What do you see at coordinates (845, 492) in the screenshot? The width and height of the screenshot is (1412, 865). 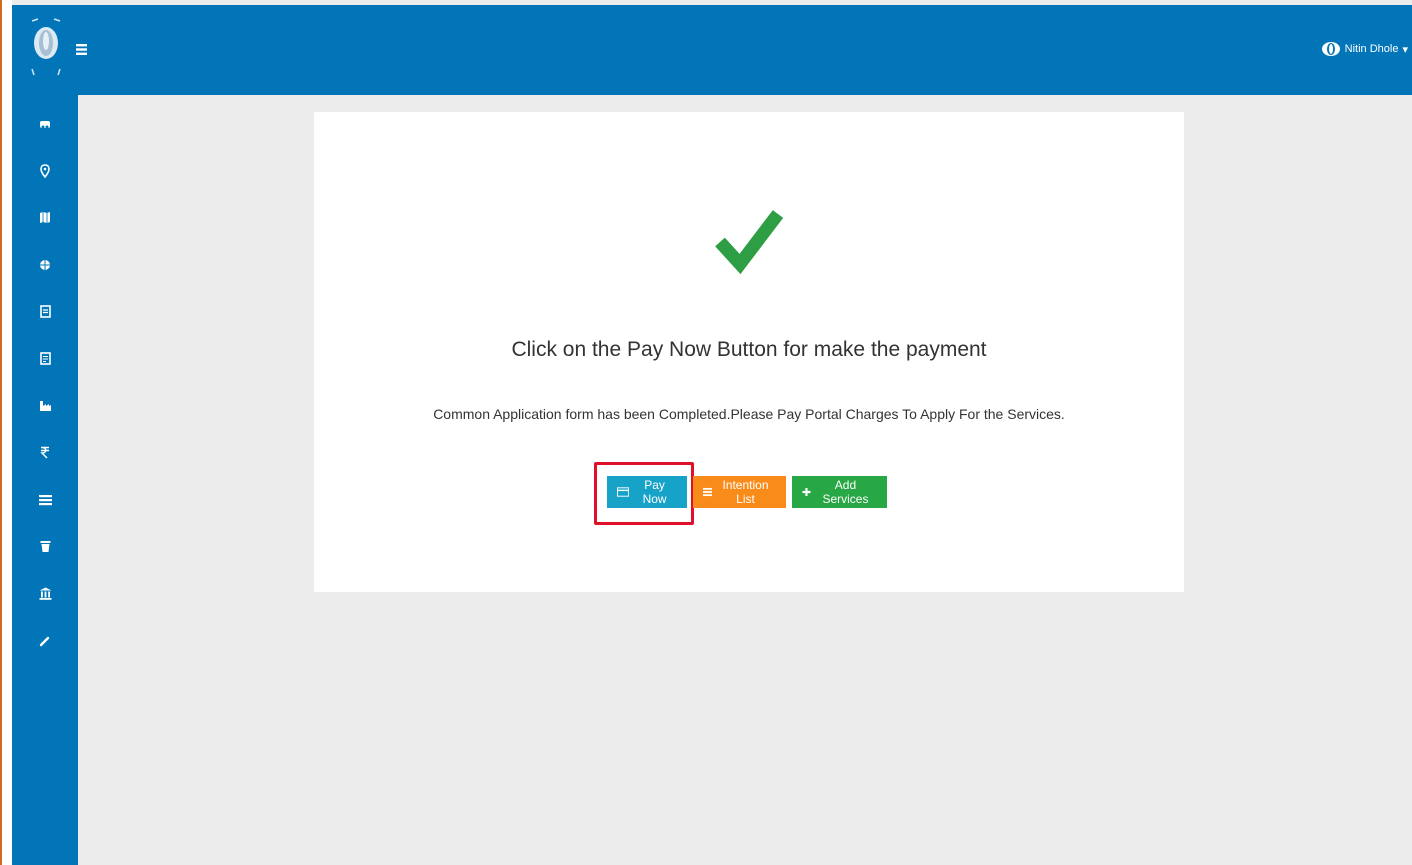 I see `add-services-label: Add Services` at bounding box center [845, 492].